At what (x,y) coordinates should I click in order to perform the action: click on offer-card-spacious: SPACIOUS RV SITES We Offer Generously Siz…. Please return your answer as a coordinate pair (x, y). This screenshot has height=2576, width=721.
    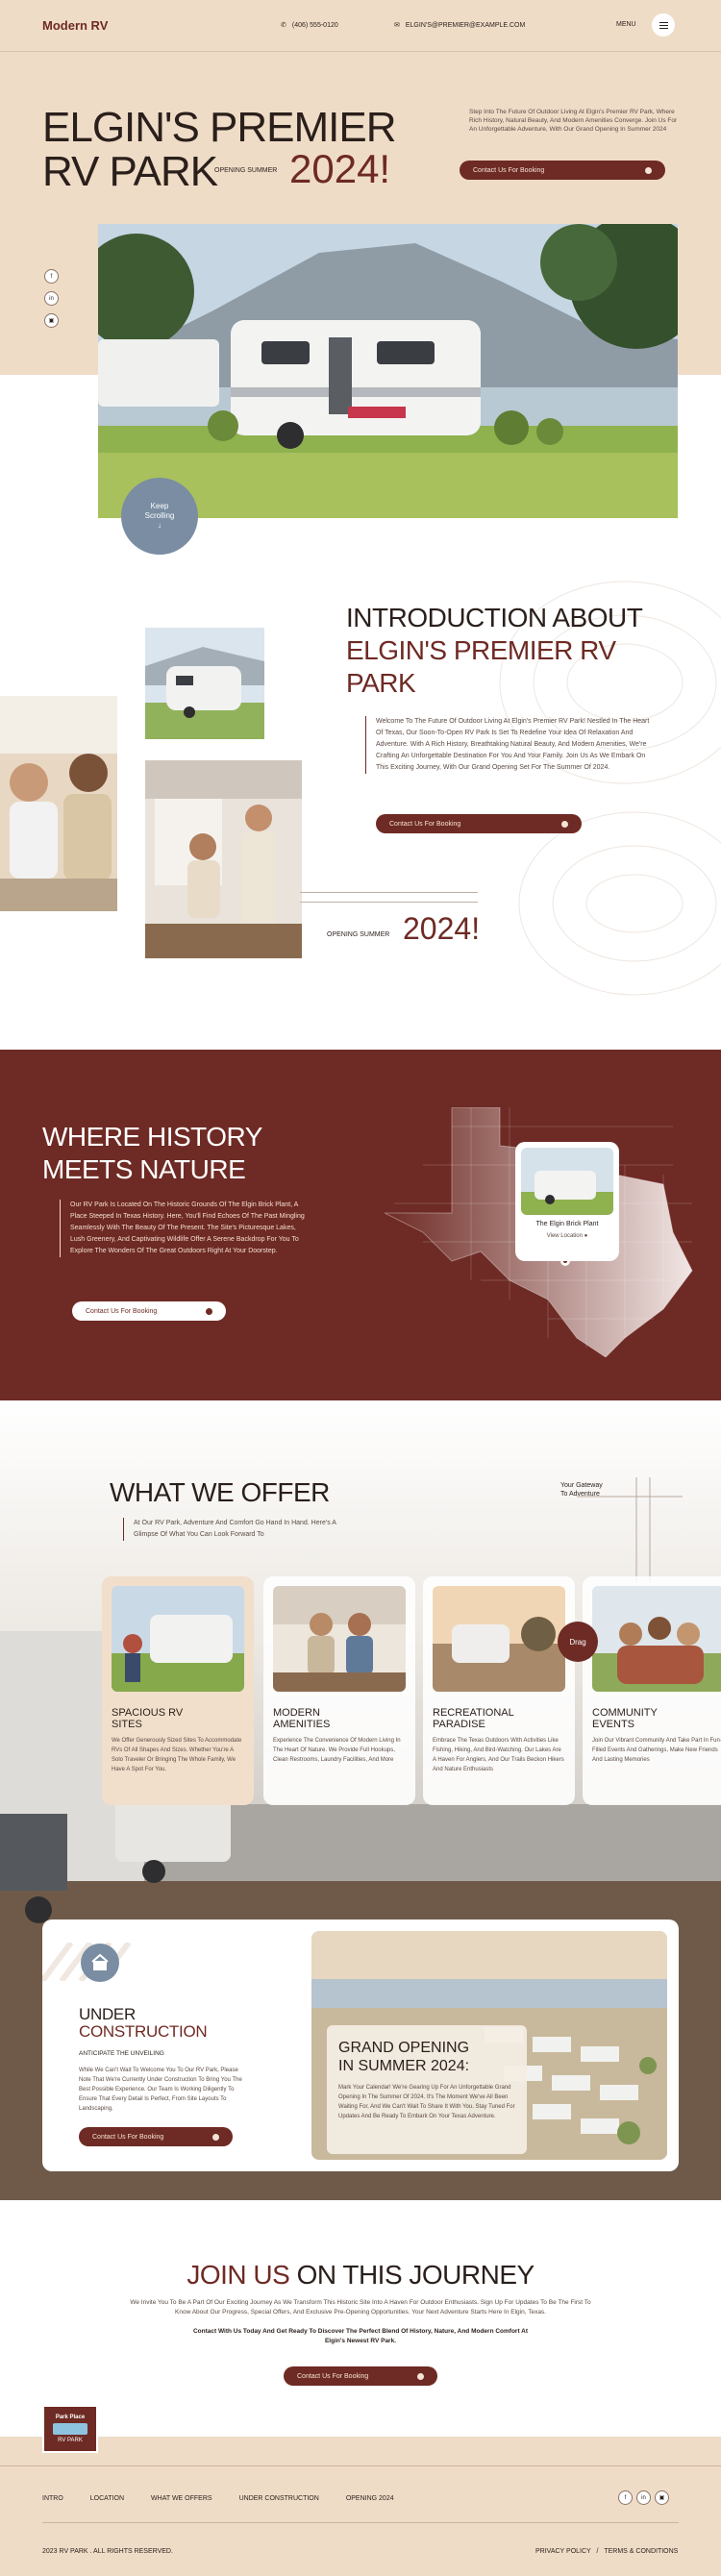
    Looking at the image, I should click on (178, 1690).